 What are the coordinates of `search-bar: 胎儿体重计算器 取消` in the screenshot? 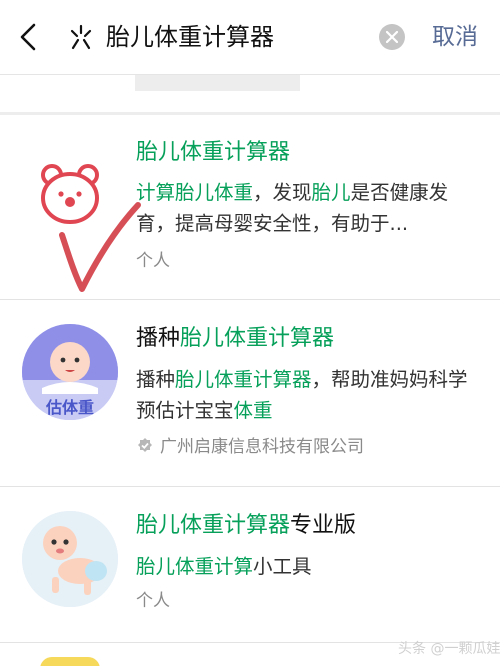 It's located at (250, 37).